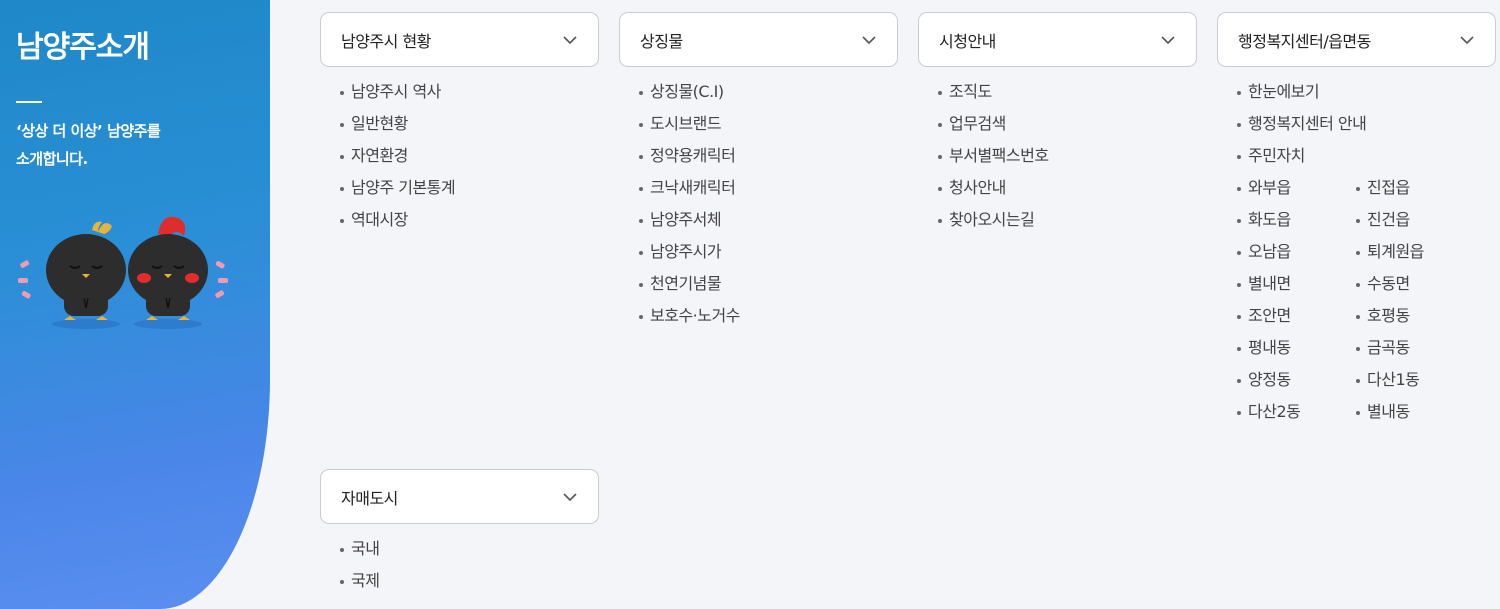  I want to click on menu-card-cityhall: 시청안내 조직도 업무검색 부서별팩스번호 청사안내 찾아오시는길, so click(1057, 126).